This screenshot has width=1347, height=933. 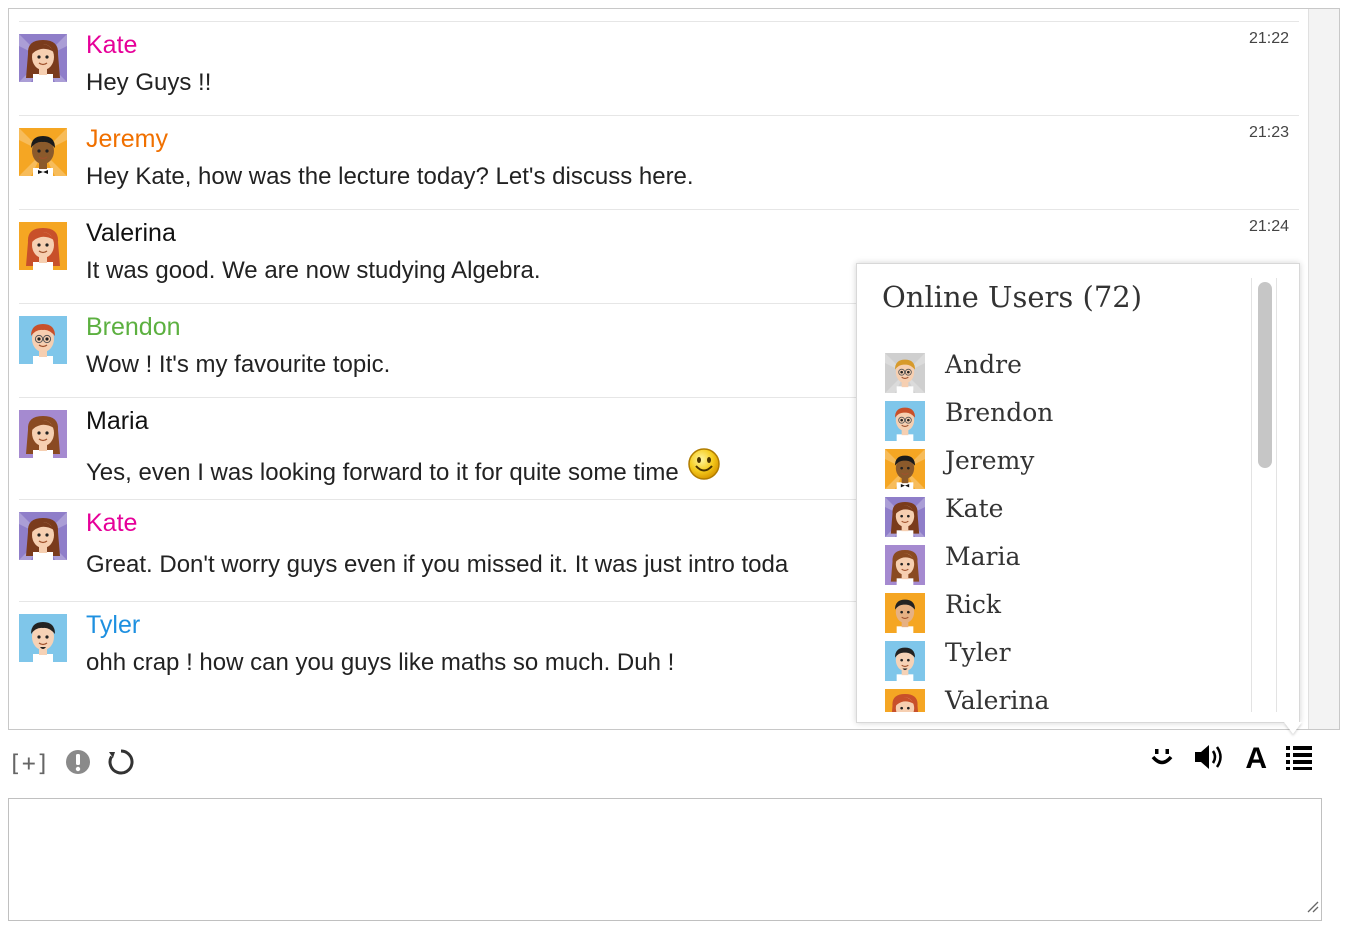 I want to click on message-input, so click(x=665, y=859).